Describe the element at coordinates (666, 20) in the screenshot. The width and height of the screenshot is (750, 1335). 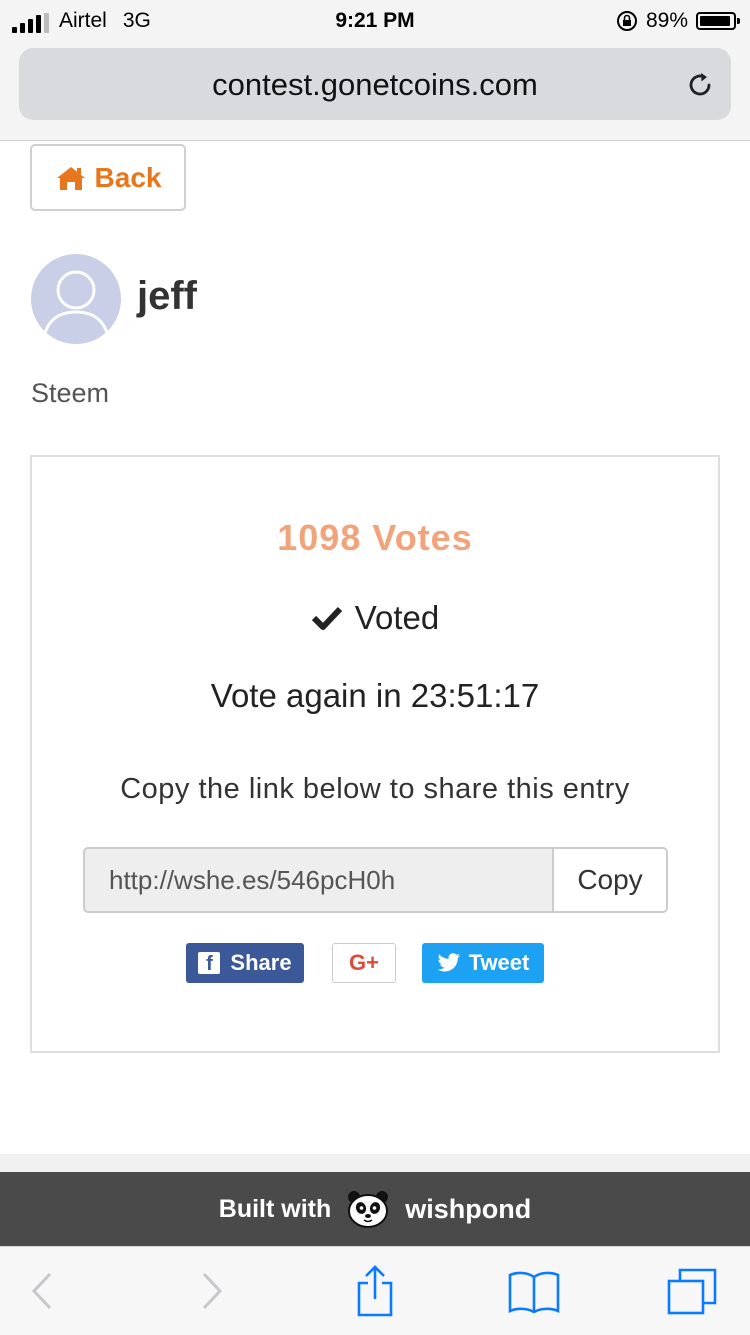
I see `battery-percent: 89%` at that location.